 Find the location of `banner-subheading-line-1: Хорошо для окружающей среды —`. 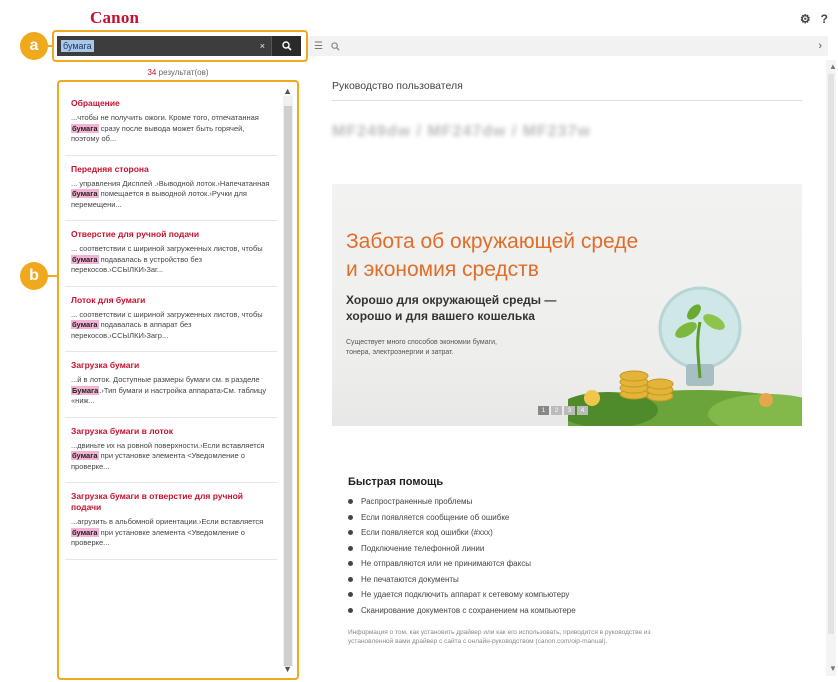

banner-subheading-line-1: Хорошо для окружающей среды — is located at coordinates (451, 300).